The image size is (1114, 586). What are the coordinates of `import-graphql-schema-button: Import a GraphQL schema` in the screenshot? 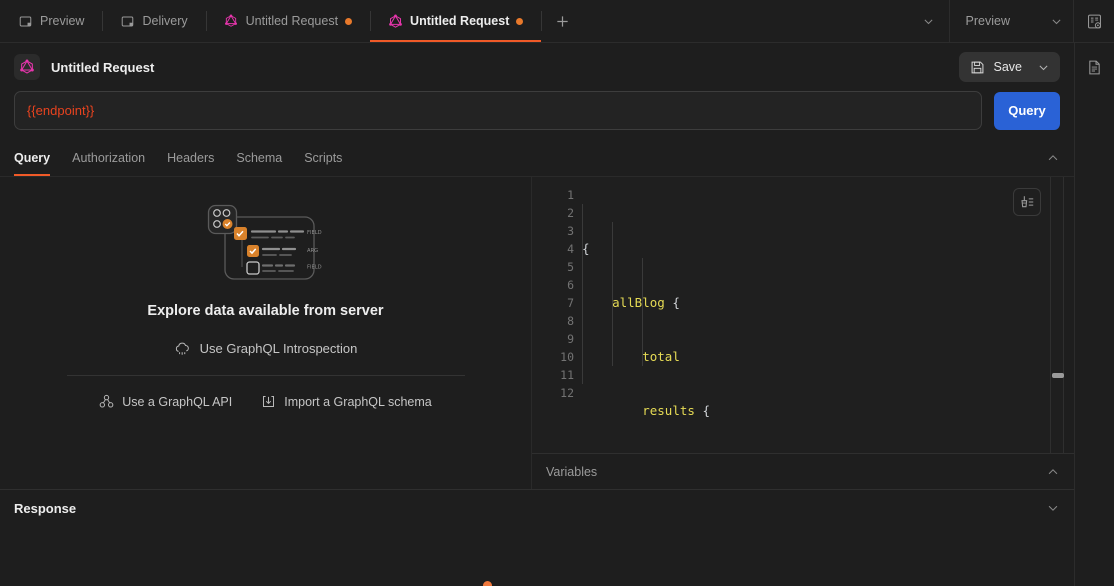 It's located at (346, 401).